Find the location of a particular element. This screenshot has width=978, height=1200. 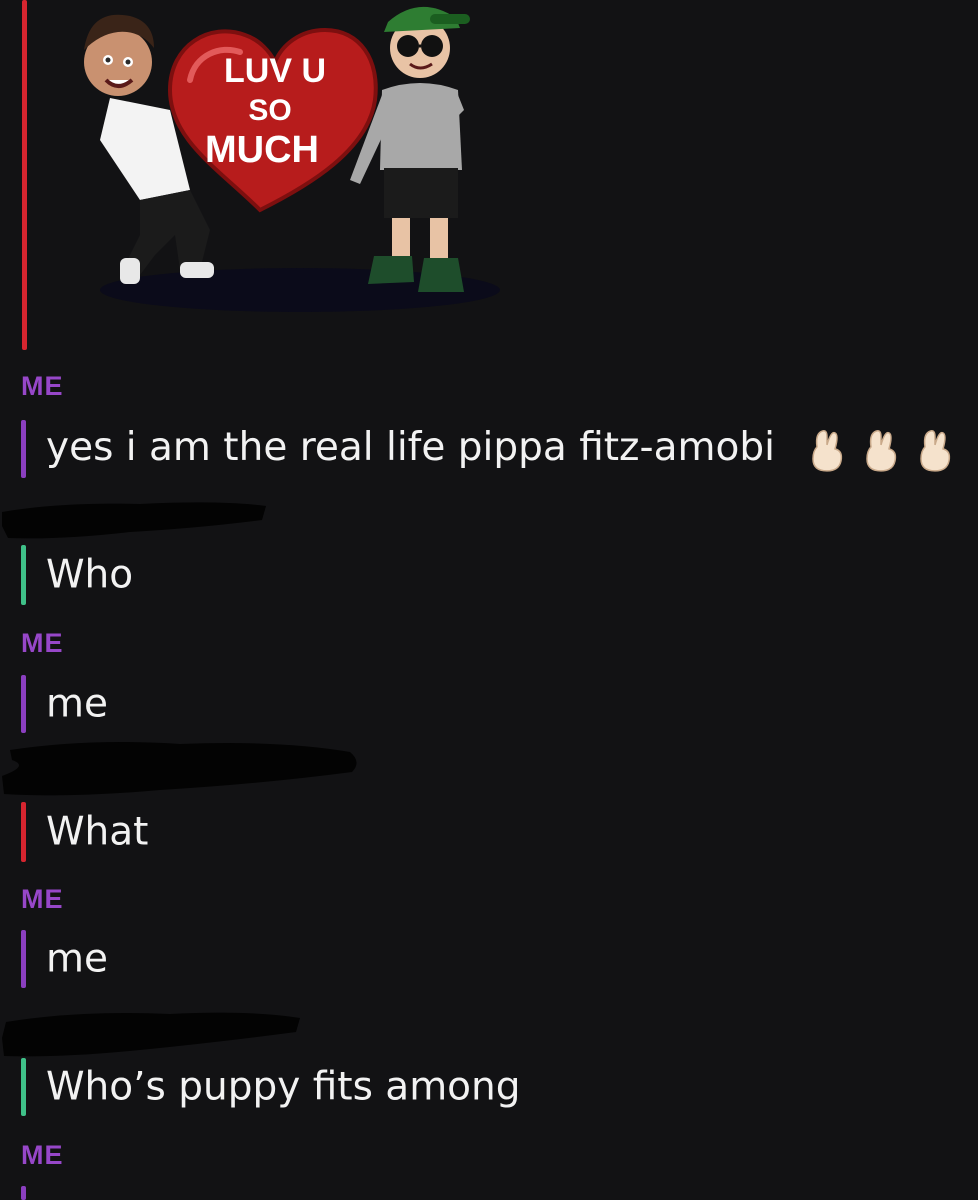

message-text: What is located at coordinates (97, 832).